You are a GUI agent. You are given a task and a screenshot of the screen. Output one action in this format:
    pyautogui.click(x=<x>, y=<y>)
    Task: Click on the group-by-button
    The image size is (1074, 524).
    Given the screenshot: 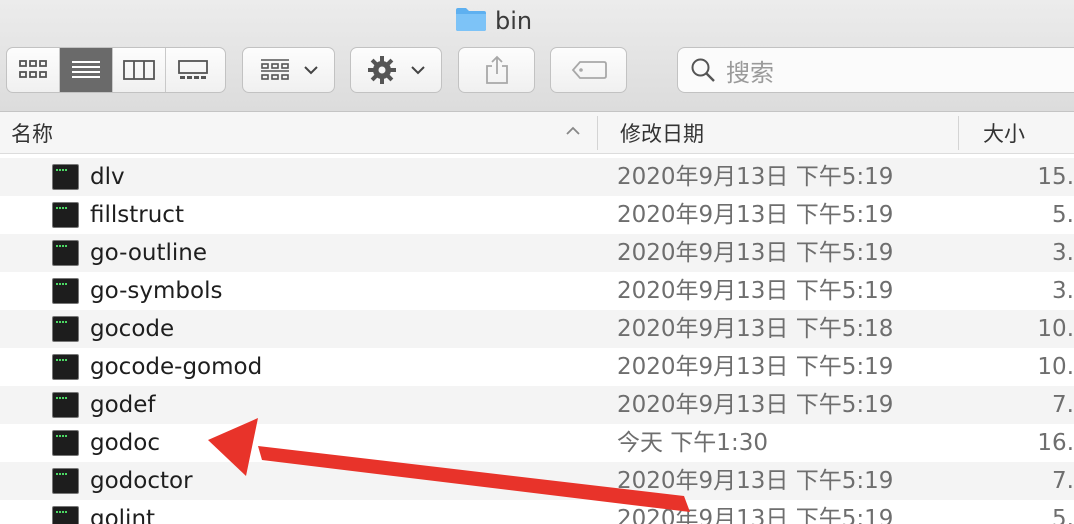 What is the action you would take?
    pyautogui.click(x=288, y=70)
    